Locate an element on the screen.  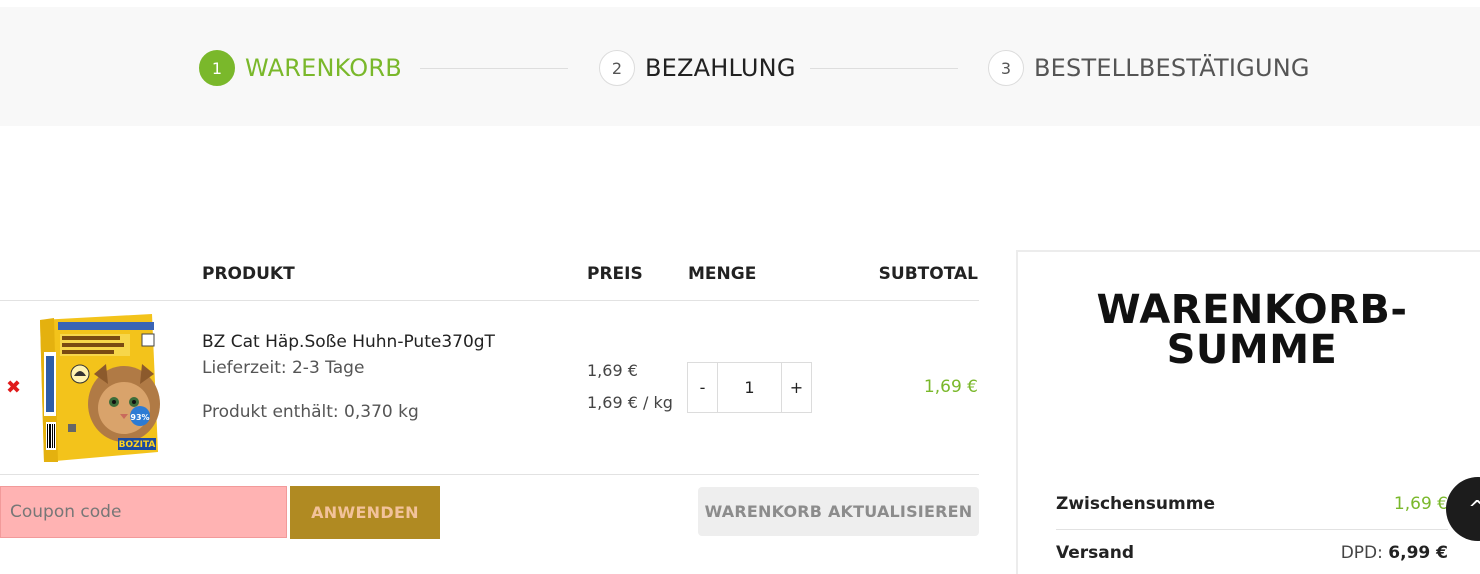
chevron-up-icon: ^ is located at coordinates (1474, 509).